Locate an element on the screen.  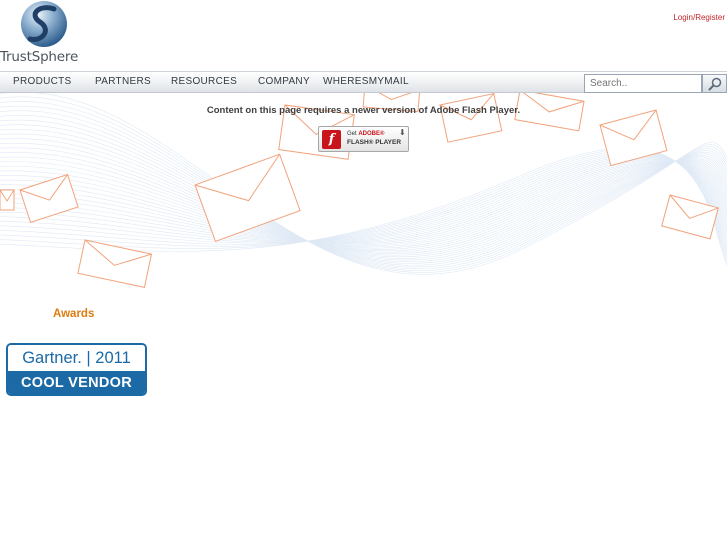
logo-wordmark: TrustSphere is located at coordinates (39, 57).